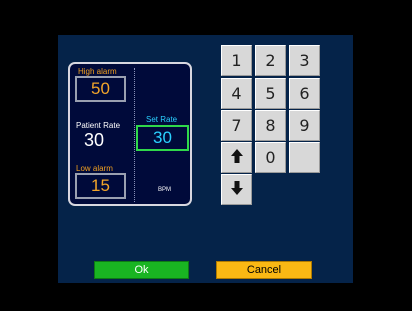 The image size is (412, 311). What do you see at coordinates (141, 270) in the screenshot?
I see `ok-button: Ok` at bounding box center [141, 270].